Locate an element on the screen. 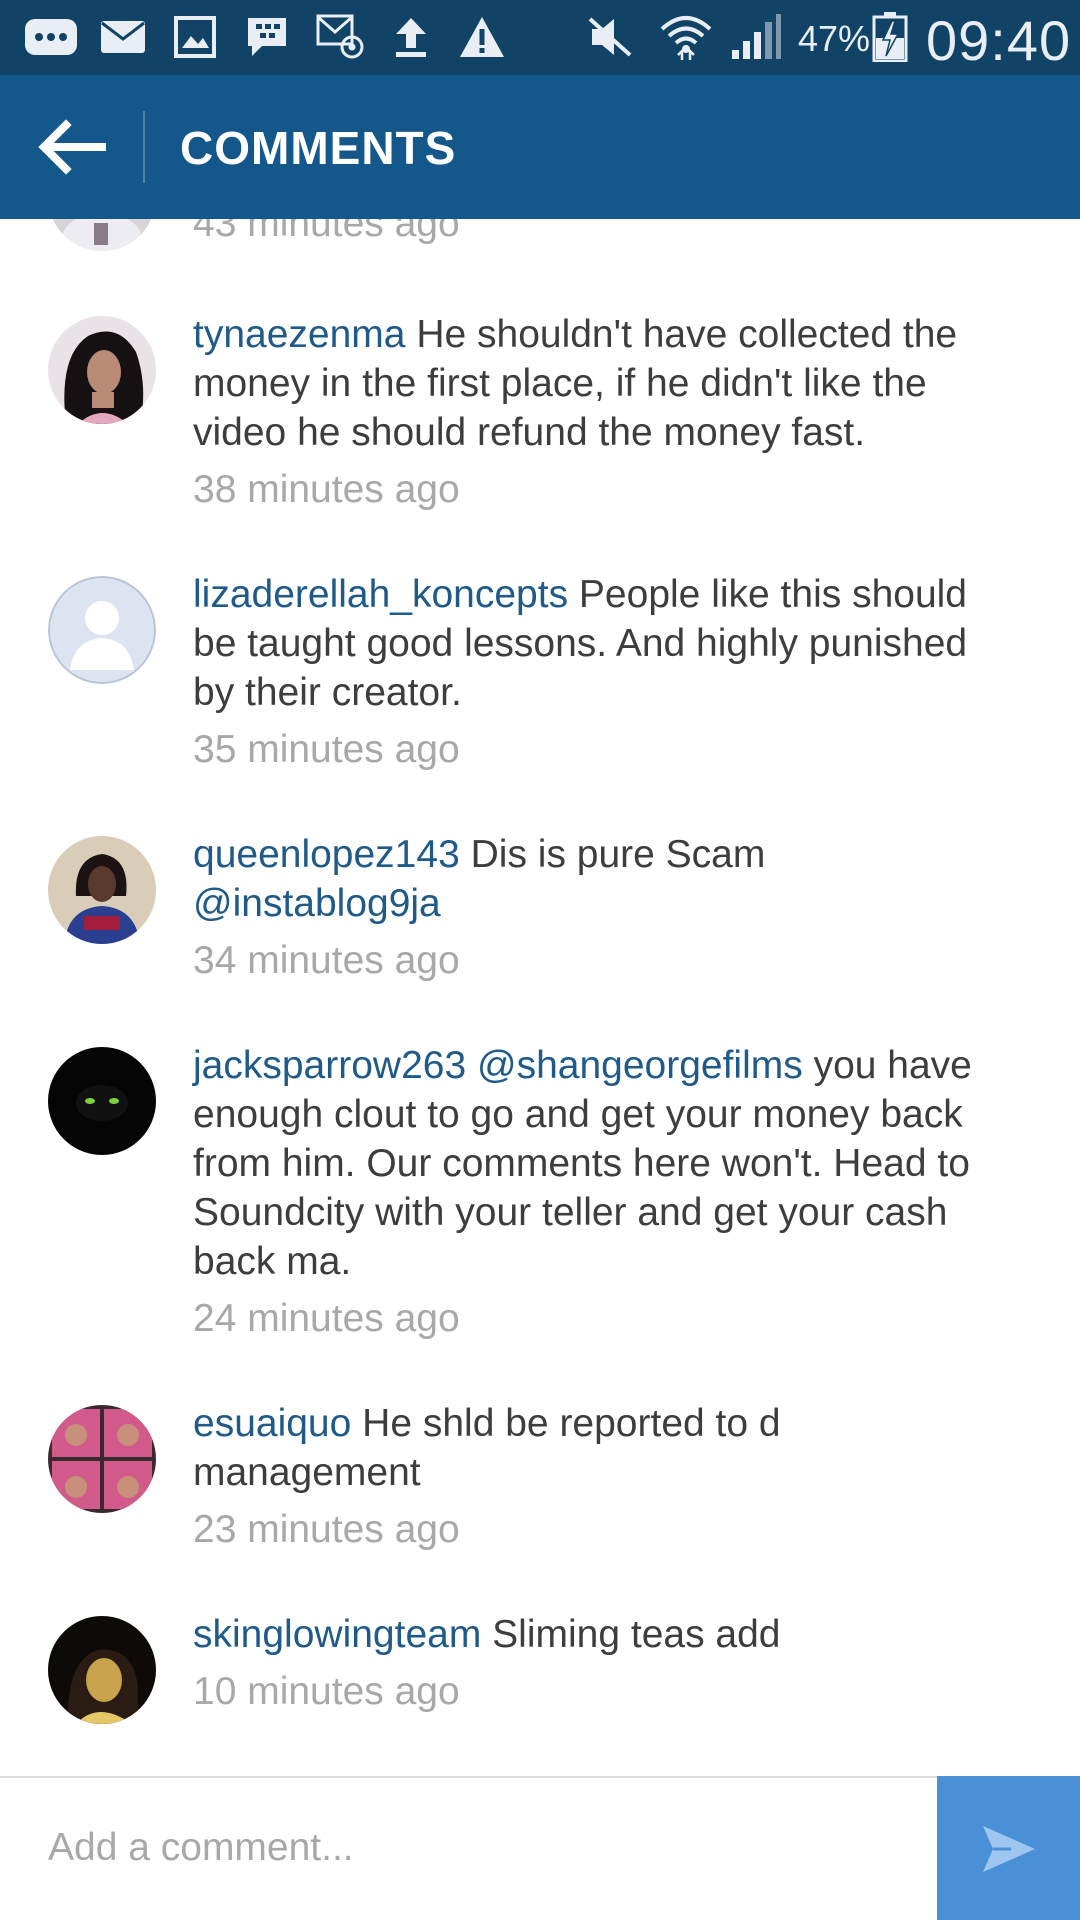 This screenshot has height=1920, width=1080. comment-timestamp: 35 minutes ago is located at coordinates (326, 749).